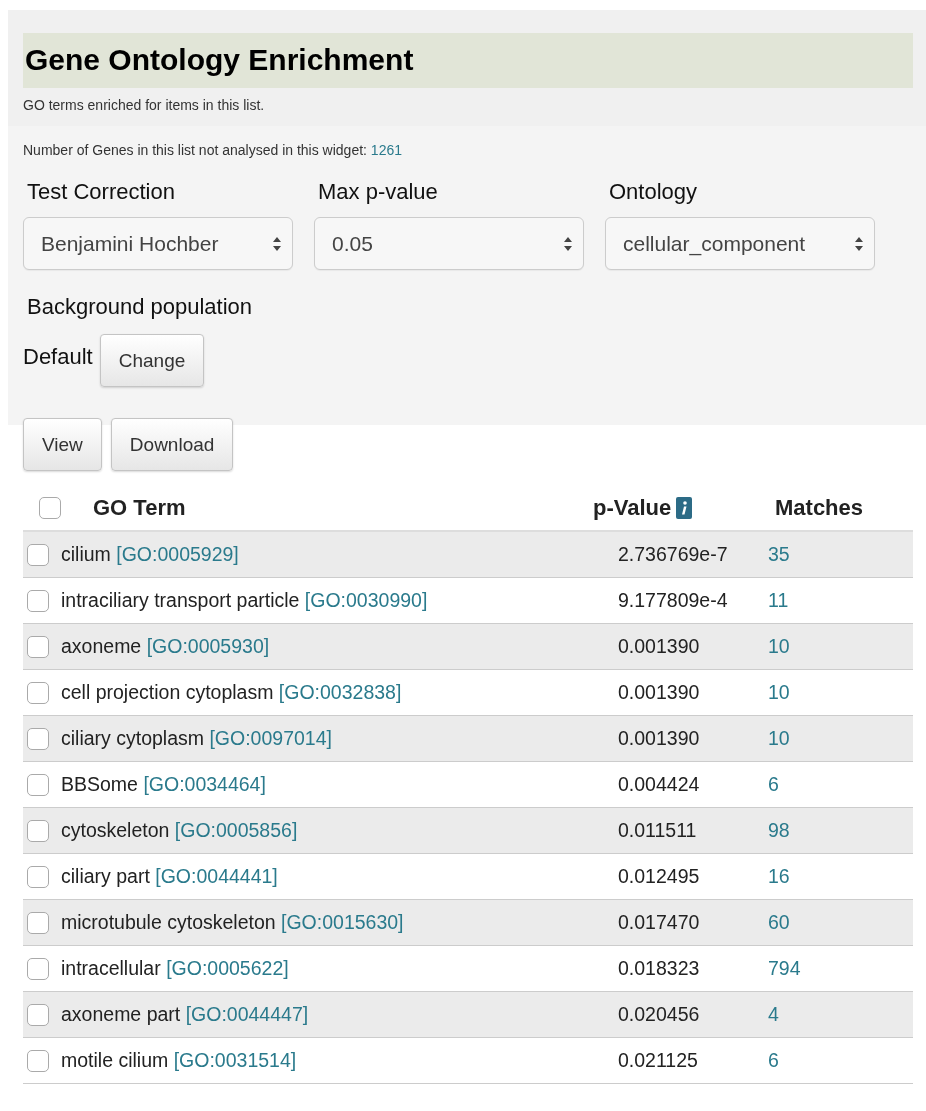 Image resolution: width=926 pixels, height=1111 pixels. Describe the element at coordinates (659, 784) in the screenshot. I see `p-value-cell-text: 0.004424` at that location.